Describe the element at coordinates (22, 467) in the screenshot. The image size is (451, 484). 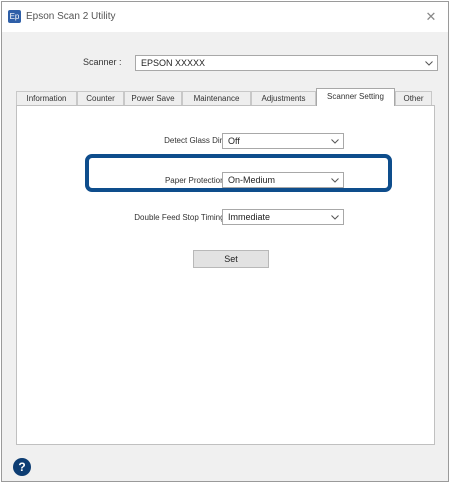
I see `help-icon: ?` at that location.